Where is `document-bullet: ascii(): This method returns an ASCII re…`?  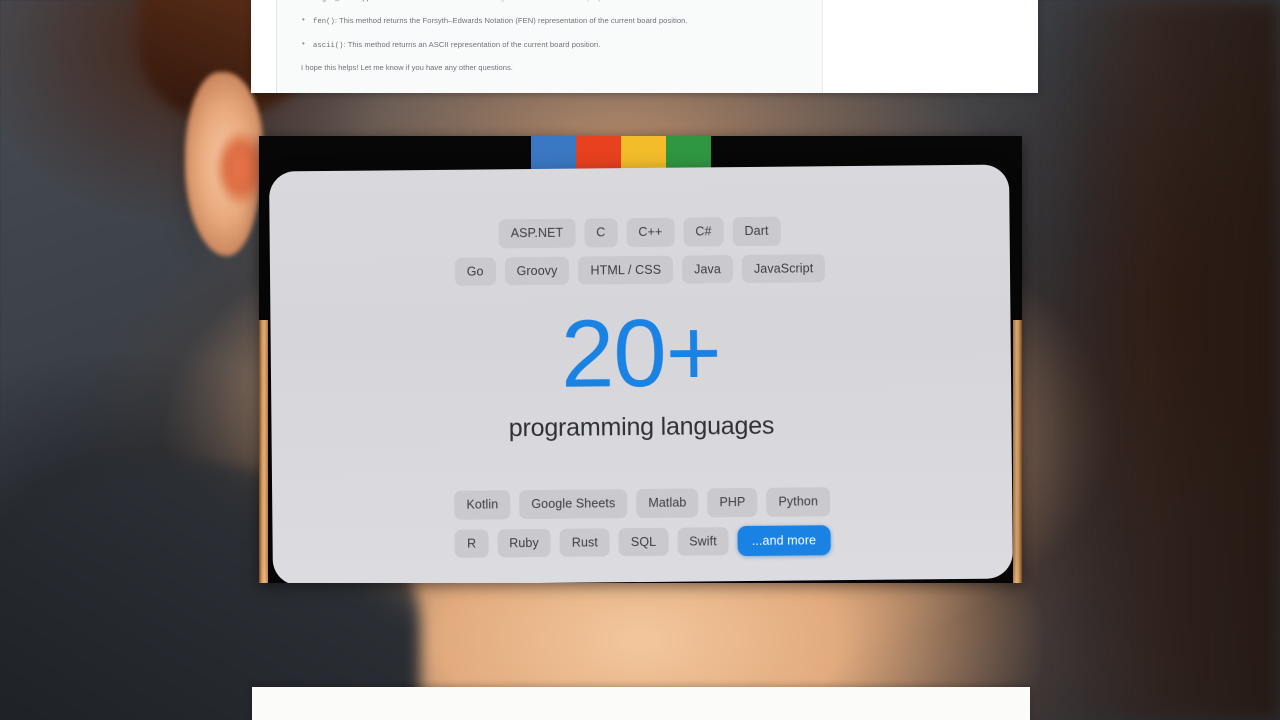 document-bullet: ascii(): This method returns an ASCII re… is located at coordinates (561, 45).